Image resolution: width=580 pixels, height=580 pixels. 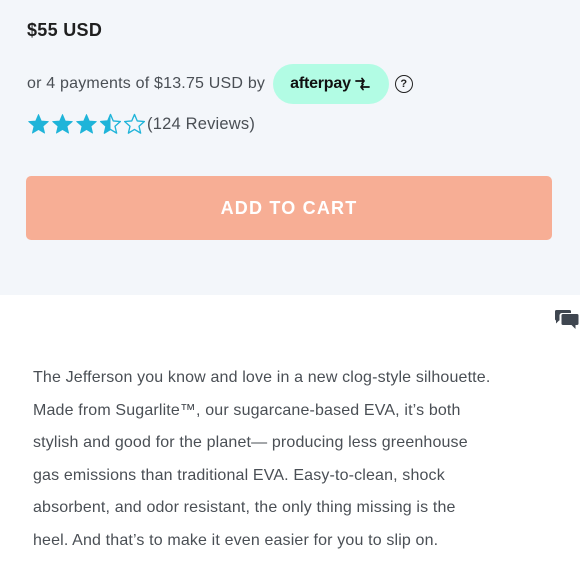 I want to click on reviews-count: (124 Reviews), so click(x=201, y=124).